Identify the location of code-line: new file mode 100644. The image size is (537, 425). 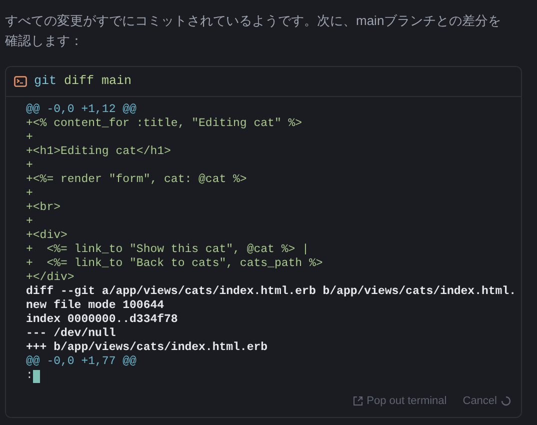
(95, 305).